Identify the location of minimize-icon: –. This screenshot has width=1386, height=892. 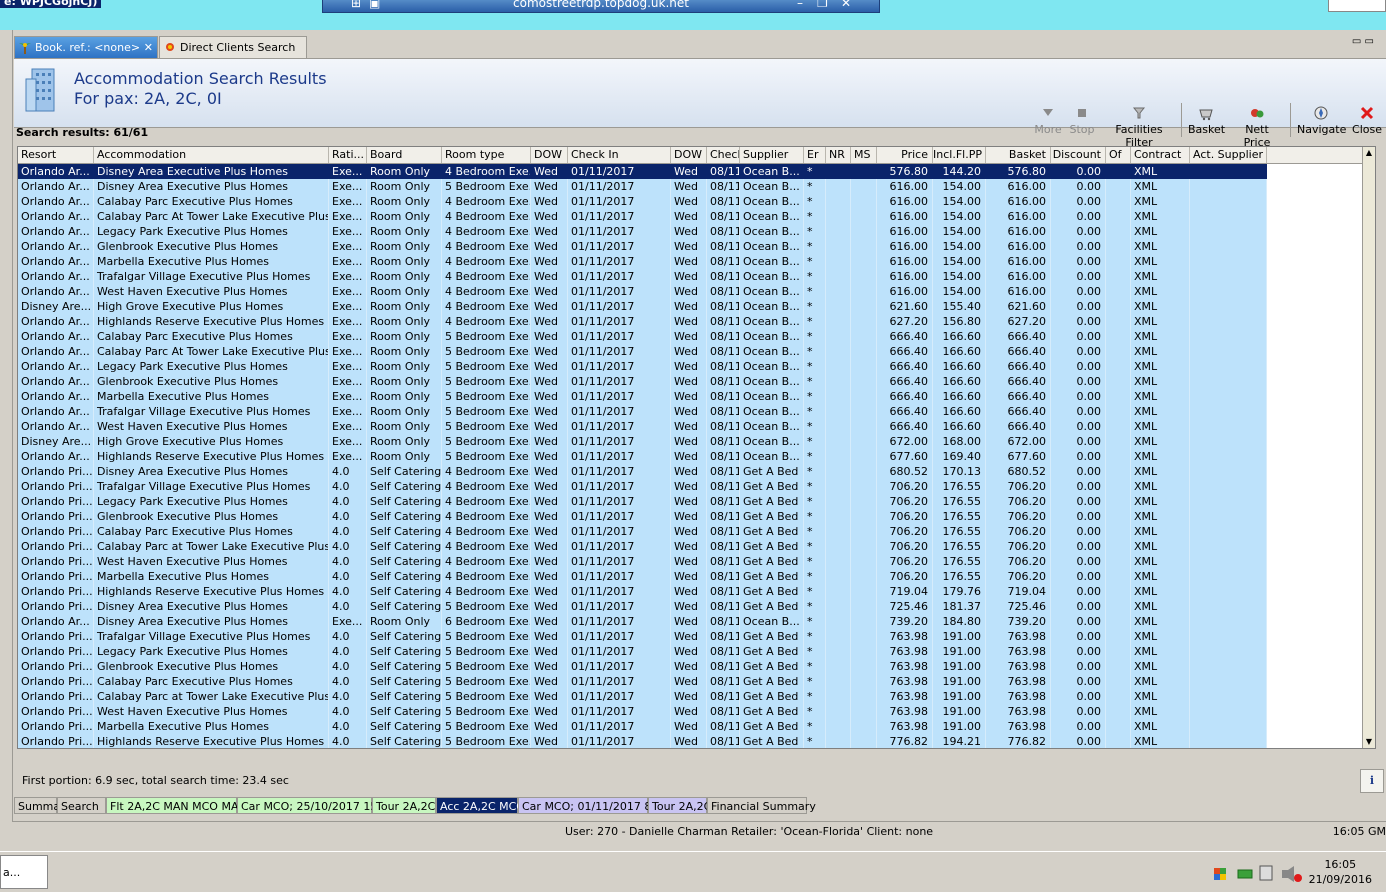
(800, 6).